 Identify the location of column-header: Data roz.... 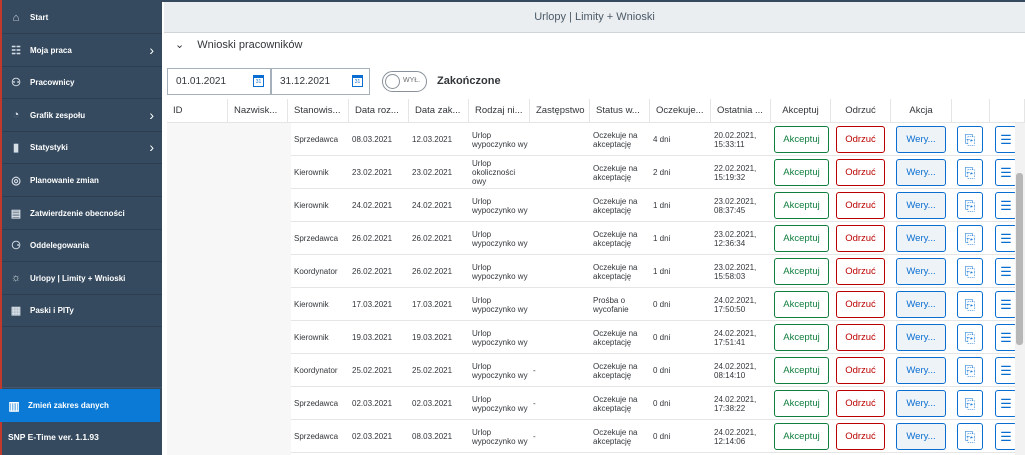
(379, 111).